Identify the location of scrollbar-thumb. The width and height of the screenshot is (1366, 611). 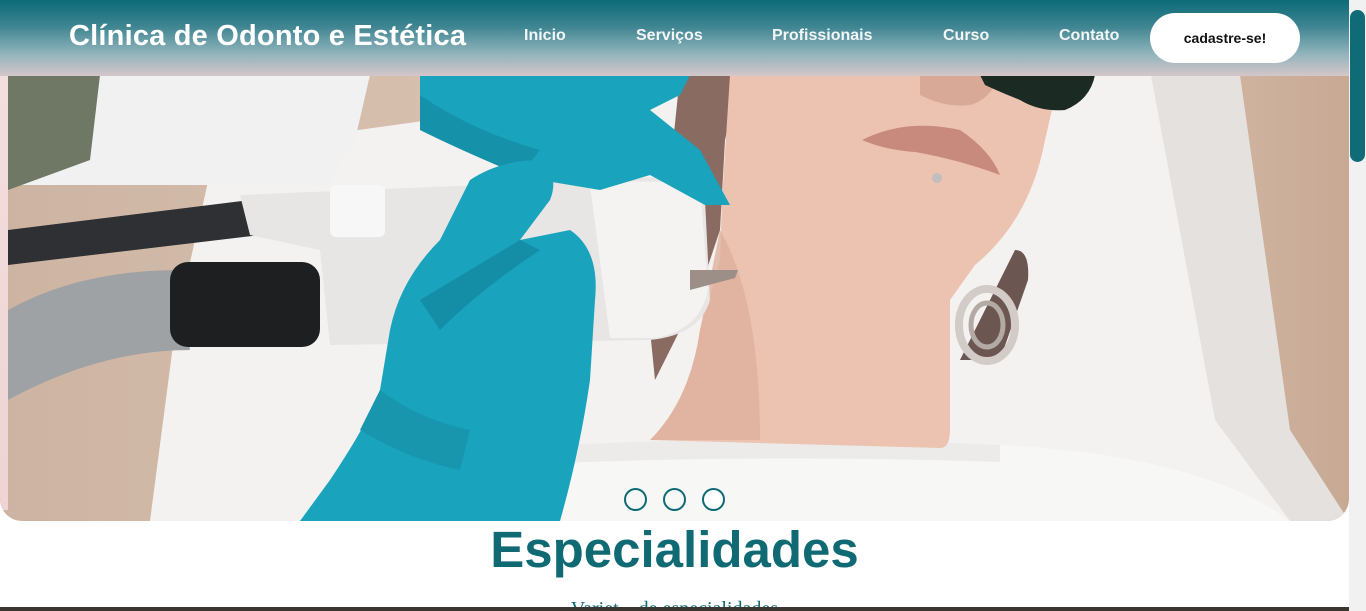
(1357, 86).